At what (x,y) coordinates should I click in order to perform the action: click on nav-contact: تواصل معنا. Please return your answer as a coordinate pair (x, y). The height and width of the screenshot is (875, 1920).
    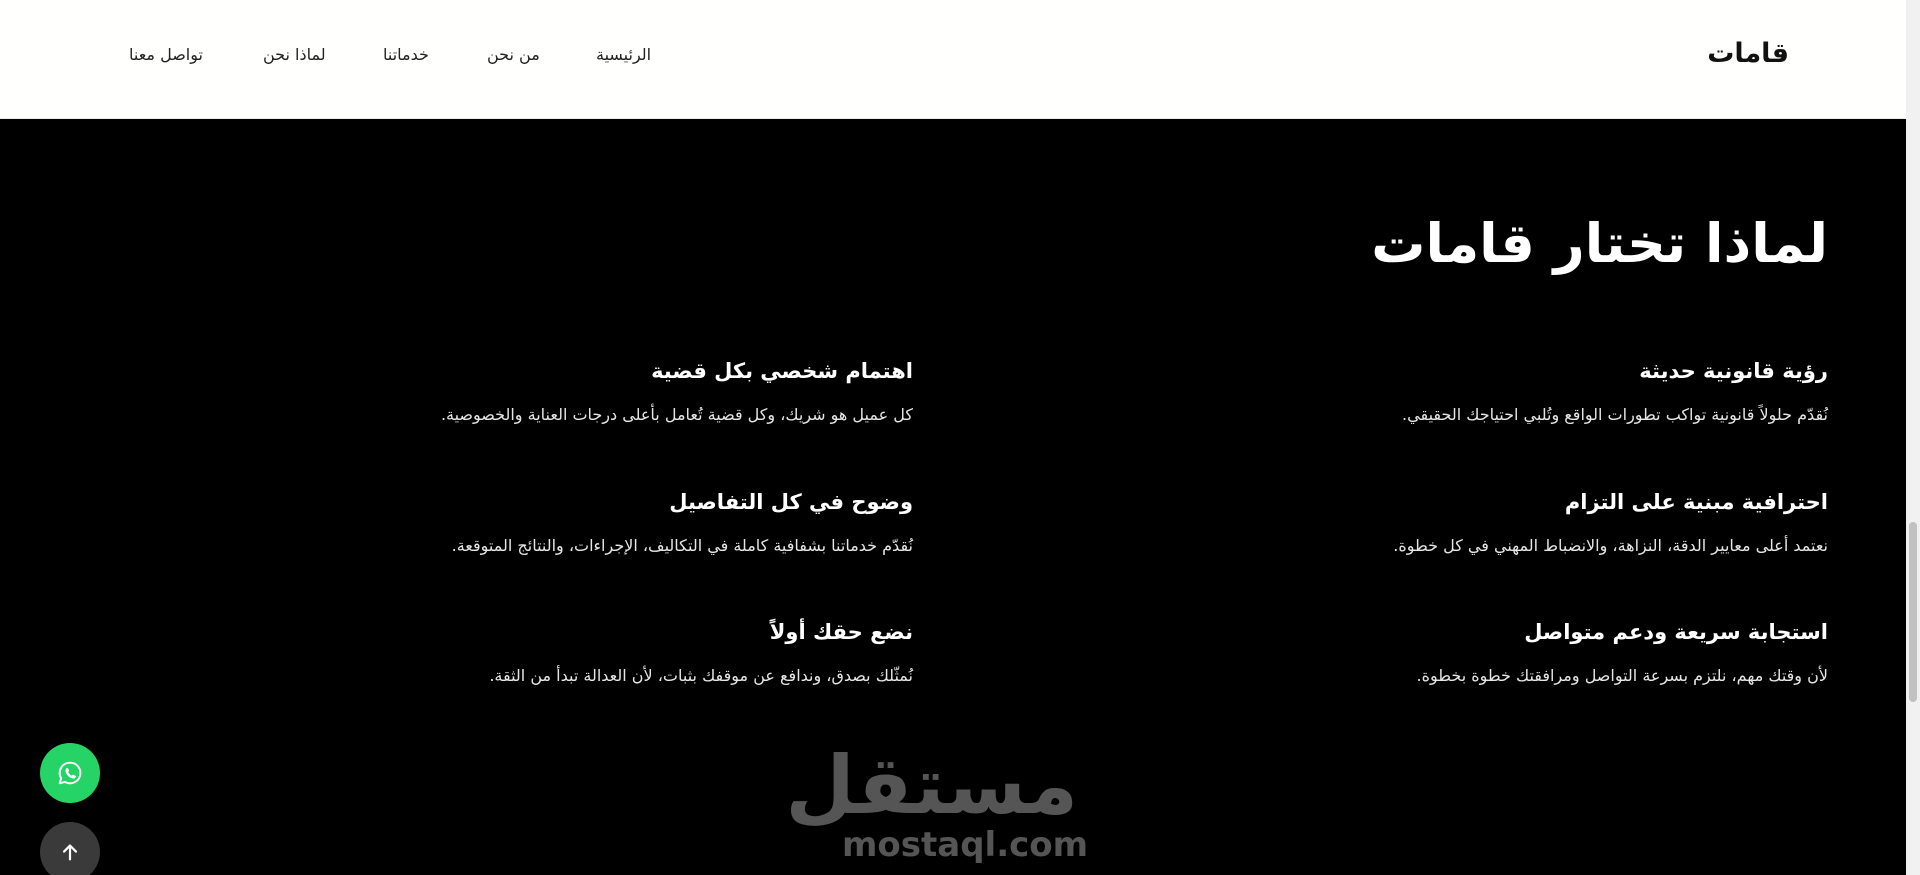
    Looking at the image, I should click on (166, 54).